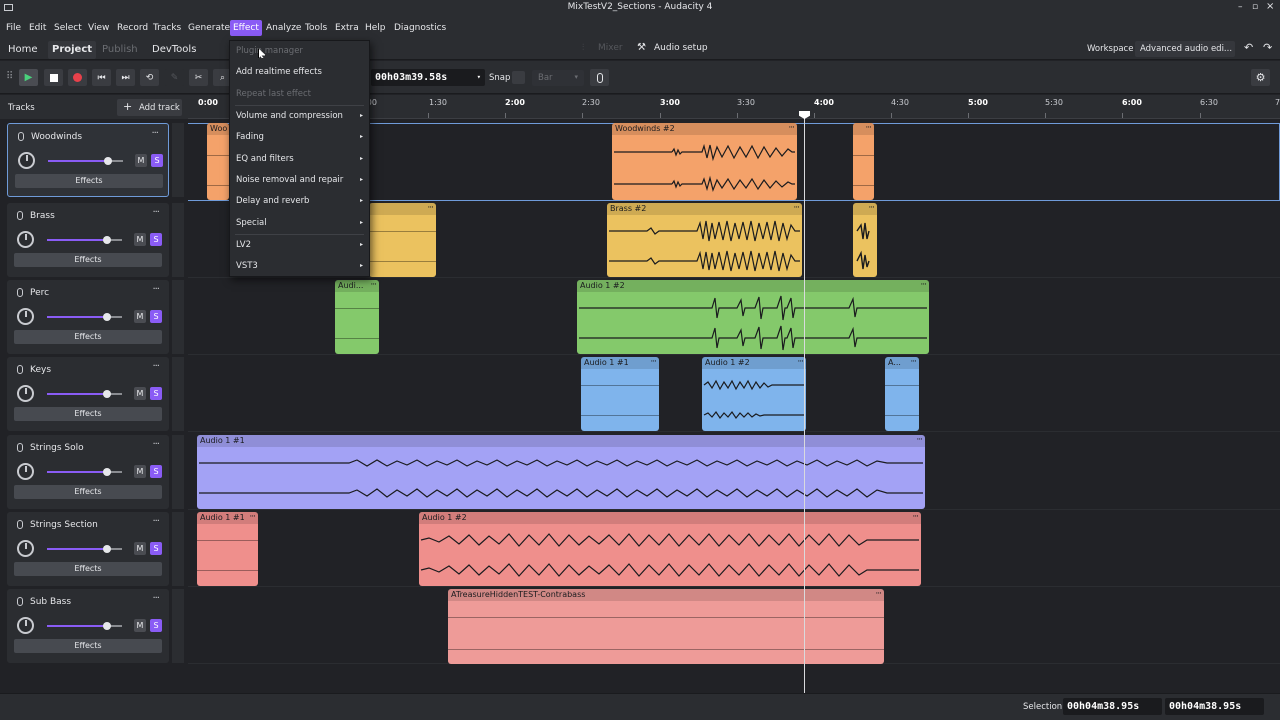  Describe the element at coordinates (1260, 77) in the screenshot. I see `settings-button: ⚙` at that location.